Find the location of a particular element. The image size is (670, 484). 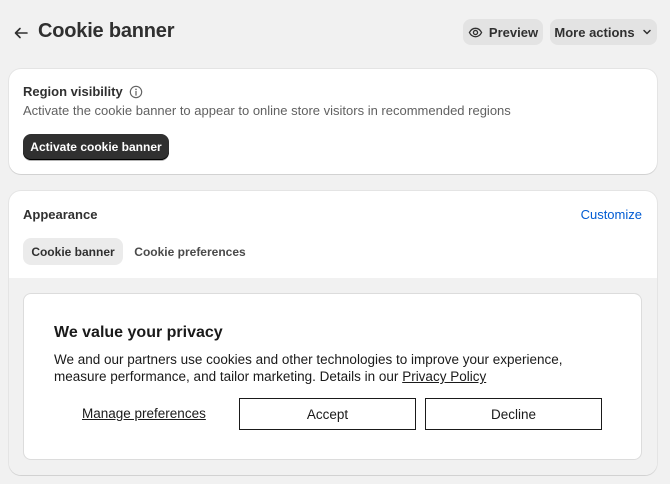

banner-title: We value your privacy is located at coordinates (138, 332).